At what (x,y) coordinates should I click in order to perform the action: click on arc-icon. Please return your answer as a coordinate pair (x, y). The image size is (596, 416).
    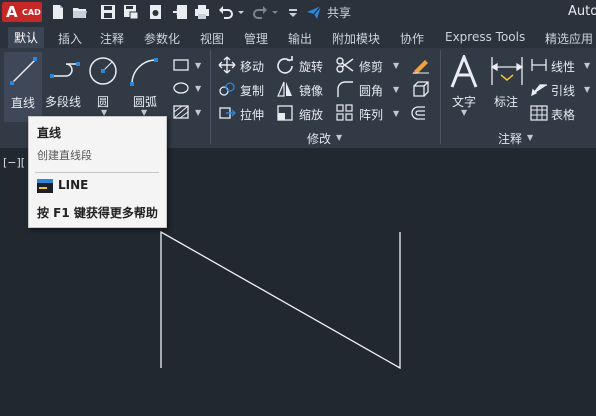
    Looking at the image, I should click on (144, 71).